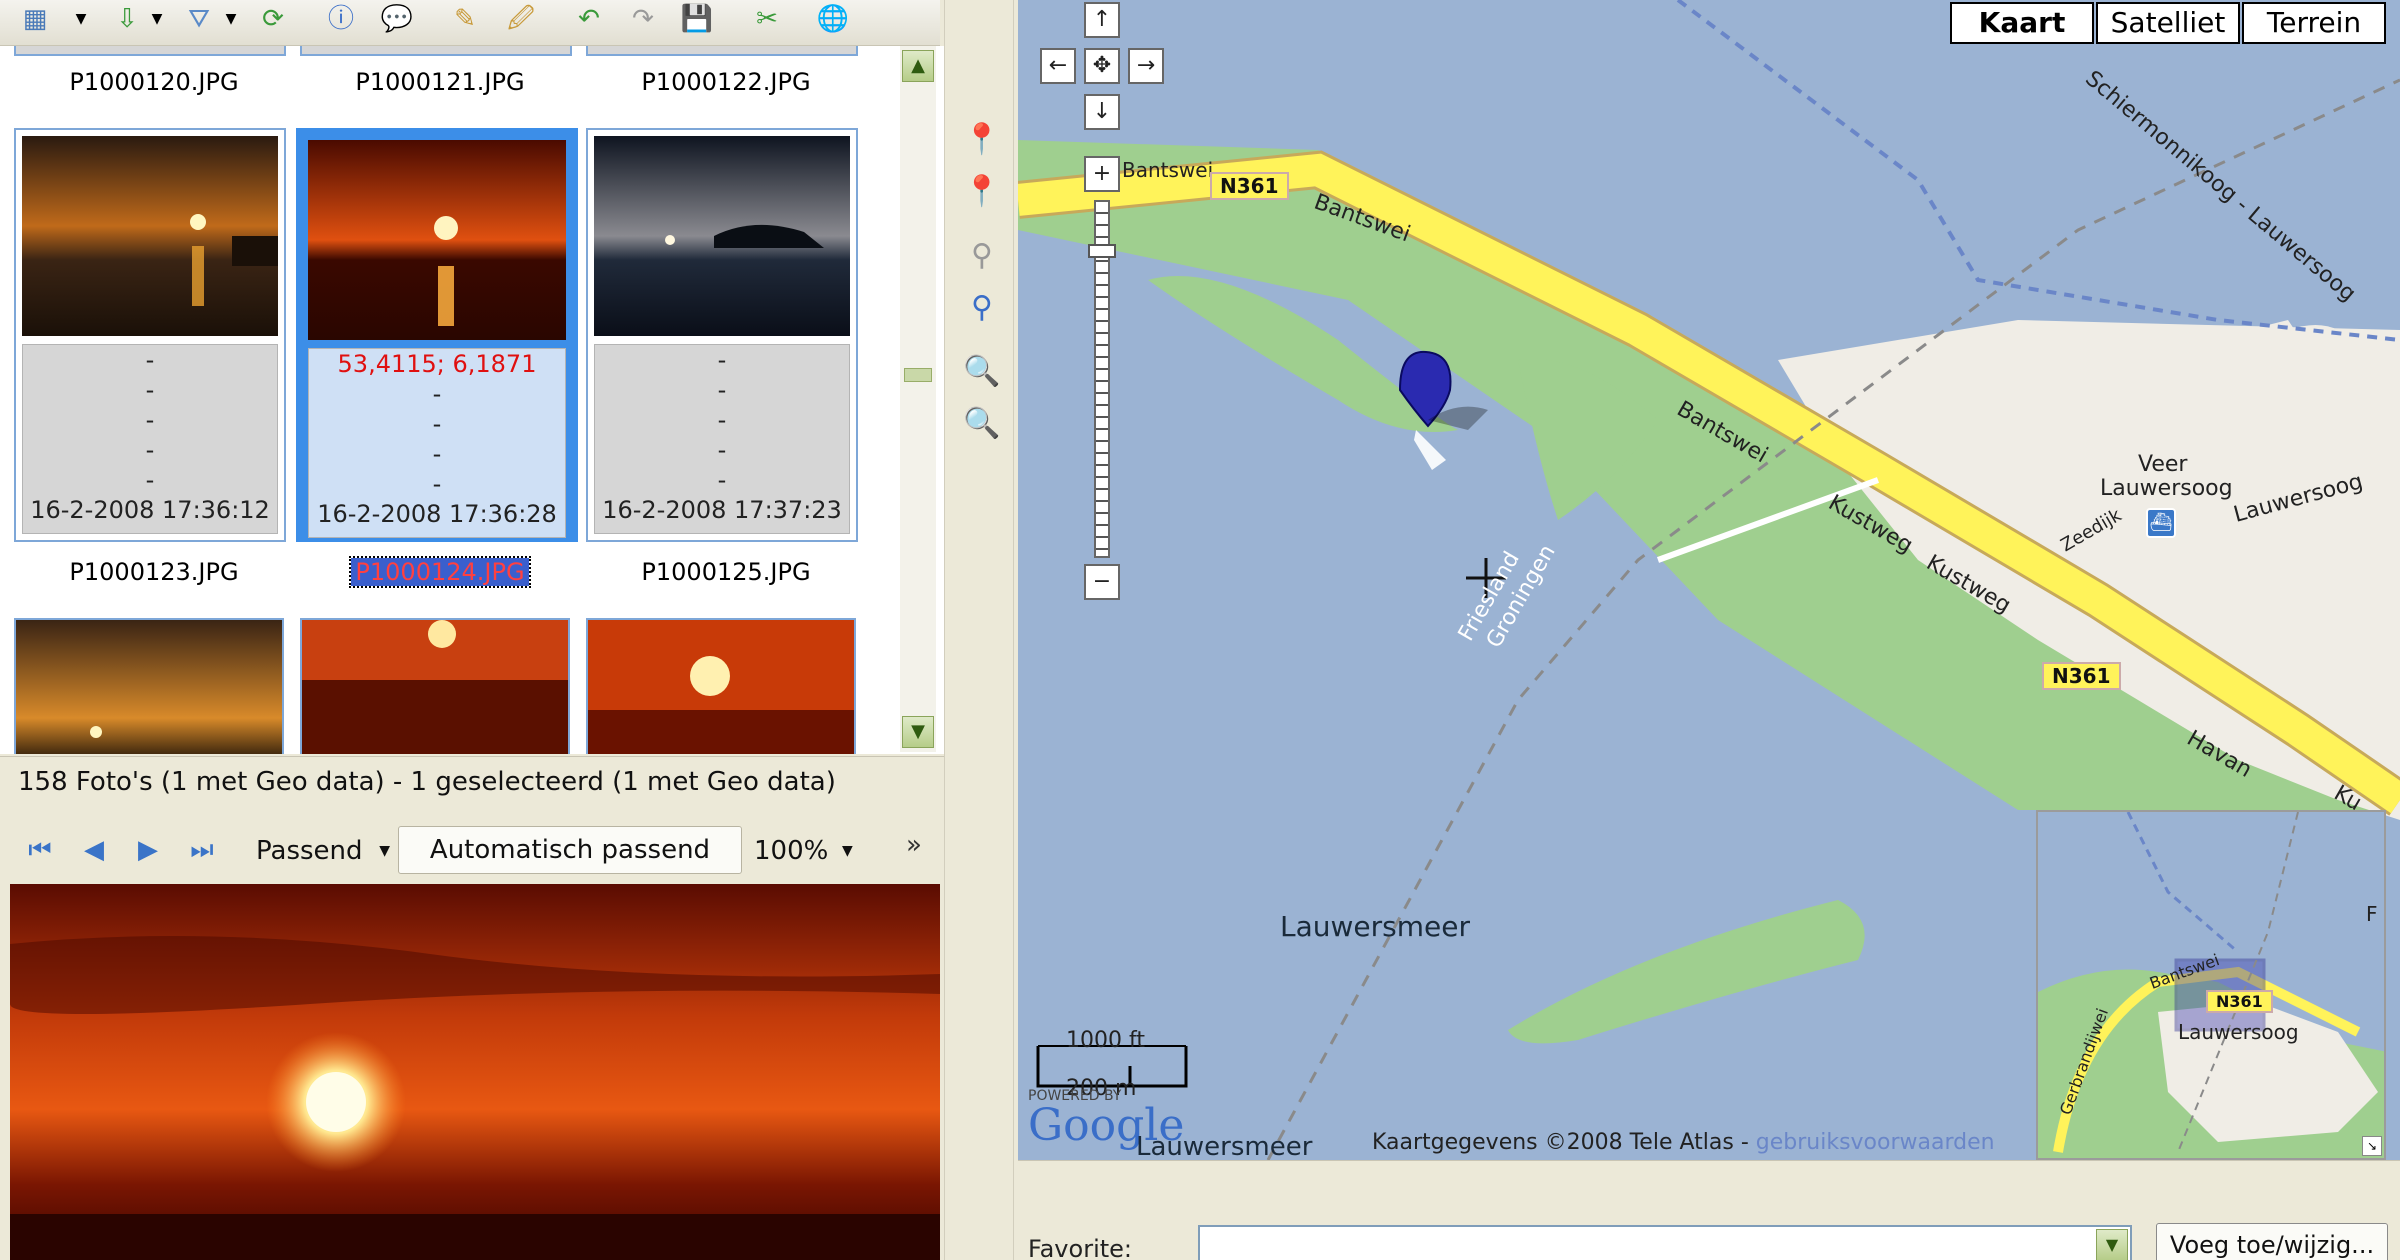 The width and height of the screenshot is (2400, 1260). Describe the element at coordinates (697, 19) in the screenshot. I see `save-icon: 💾` at that location.